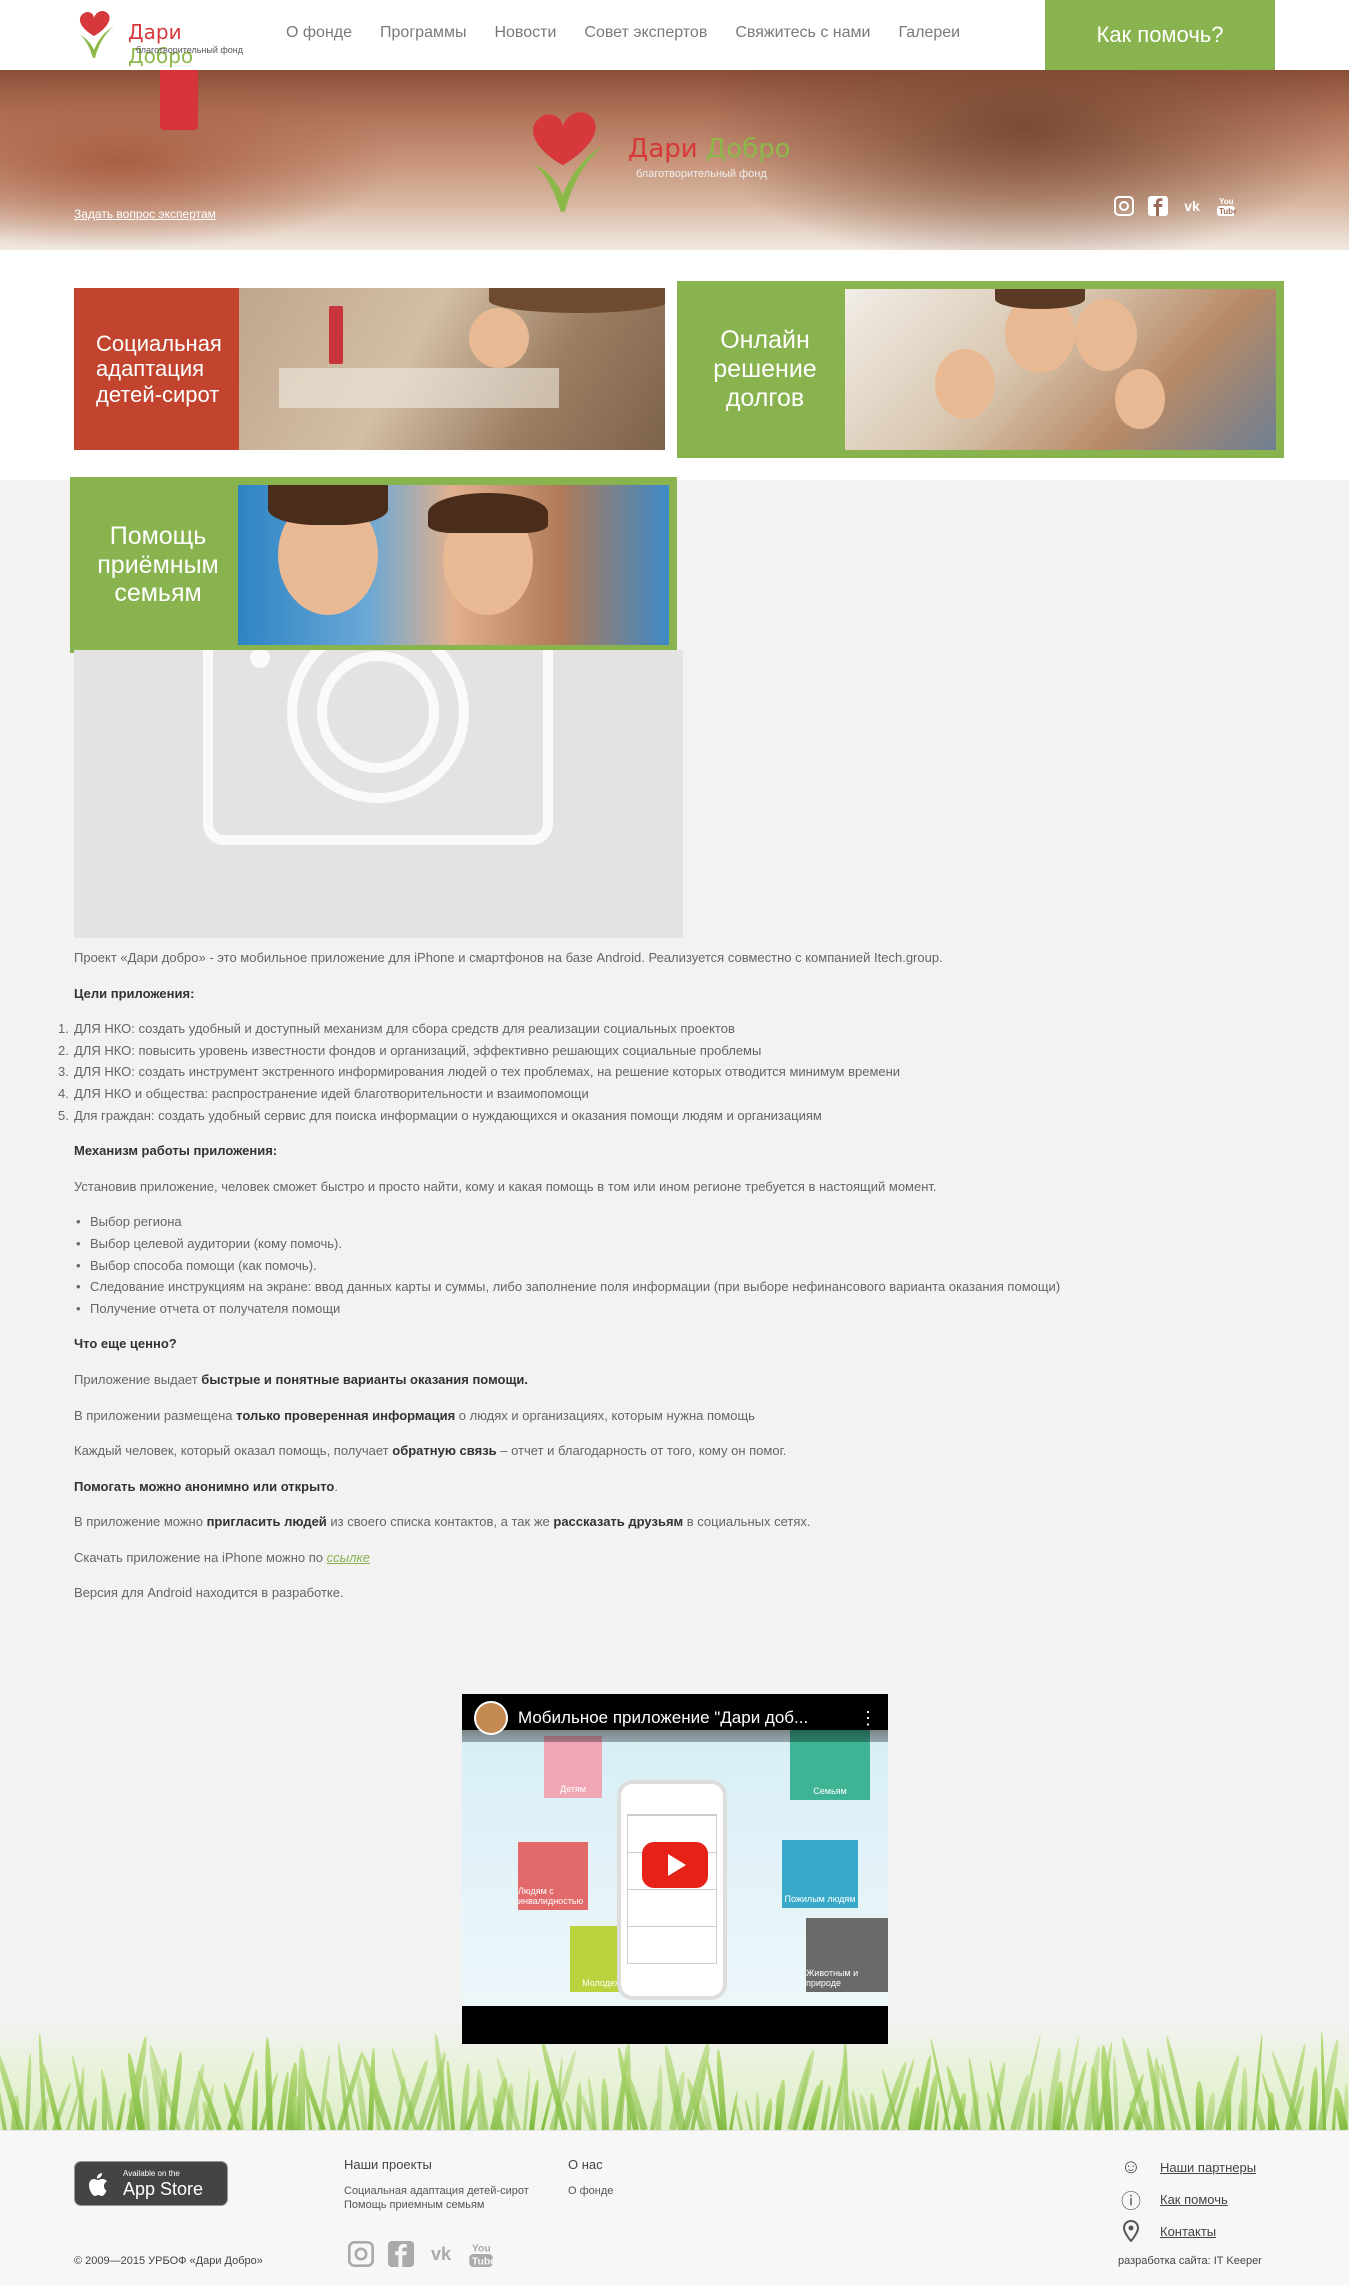  I want to click on paragraph: Помогать можно анонимно или открыто., so click(206, 1486).